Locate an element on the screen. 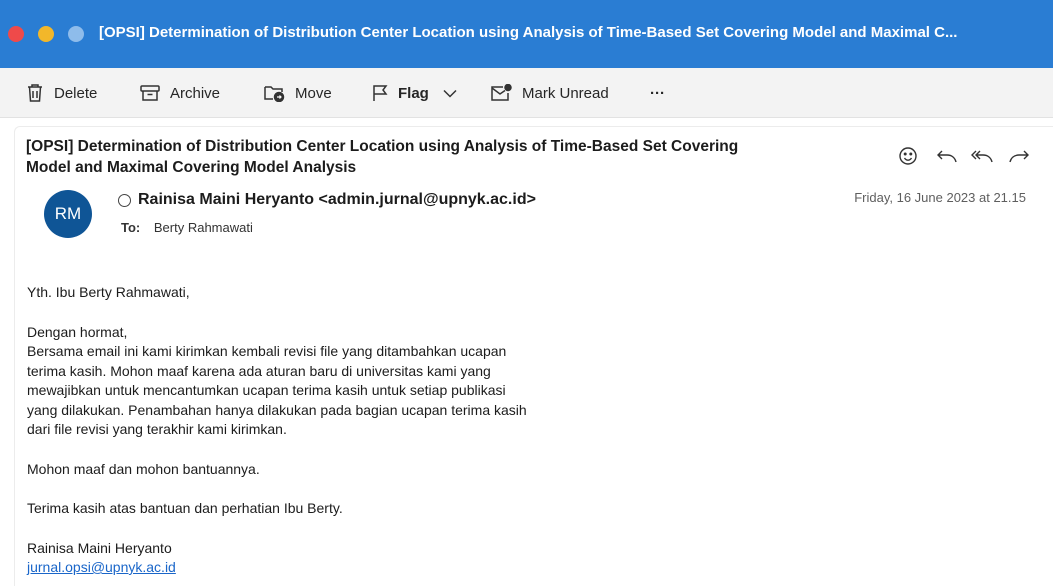 The height and width of the screenshot is (586, 1053). body-opening: Dengan hormat, is located at coordinates (77, 331).